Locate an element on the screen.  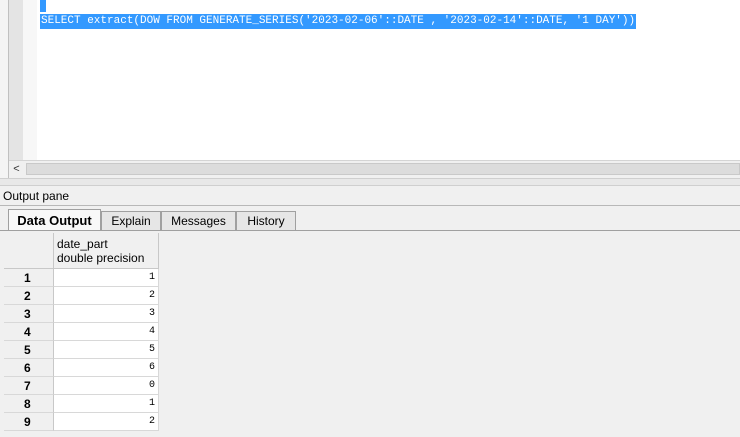
column-name: date_part is located at coordinates (82, 244).